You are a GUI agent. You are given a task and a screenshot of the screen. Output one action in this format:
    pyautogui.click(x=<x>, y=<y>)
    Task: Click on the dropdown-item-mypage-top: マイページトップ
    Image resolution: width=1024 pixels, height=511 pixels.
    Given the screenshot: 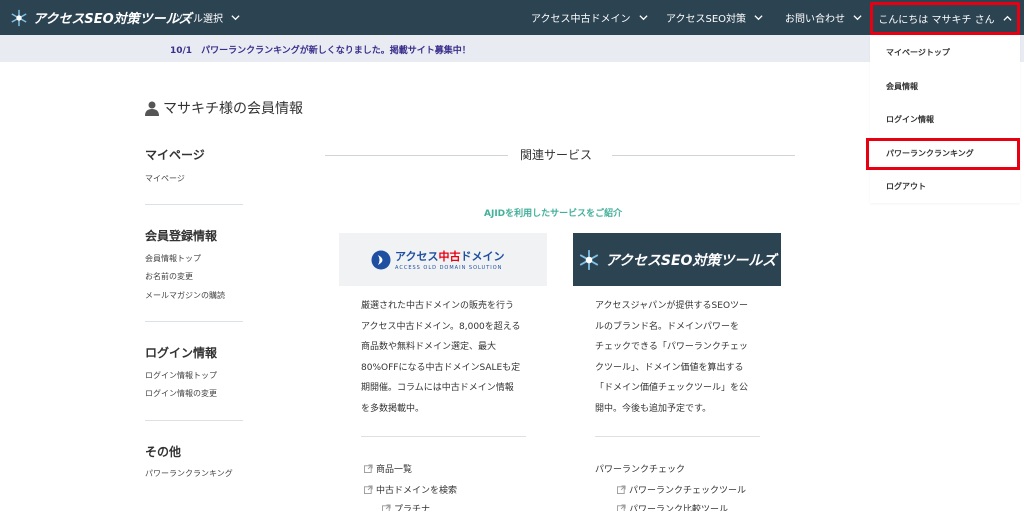 What is the action you would take?
    pyautogui.click(x=918, y=52)
    